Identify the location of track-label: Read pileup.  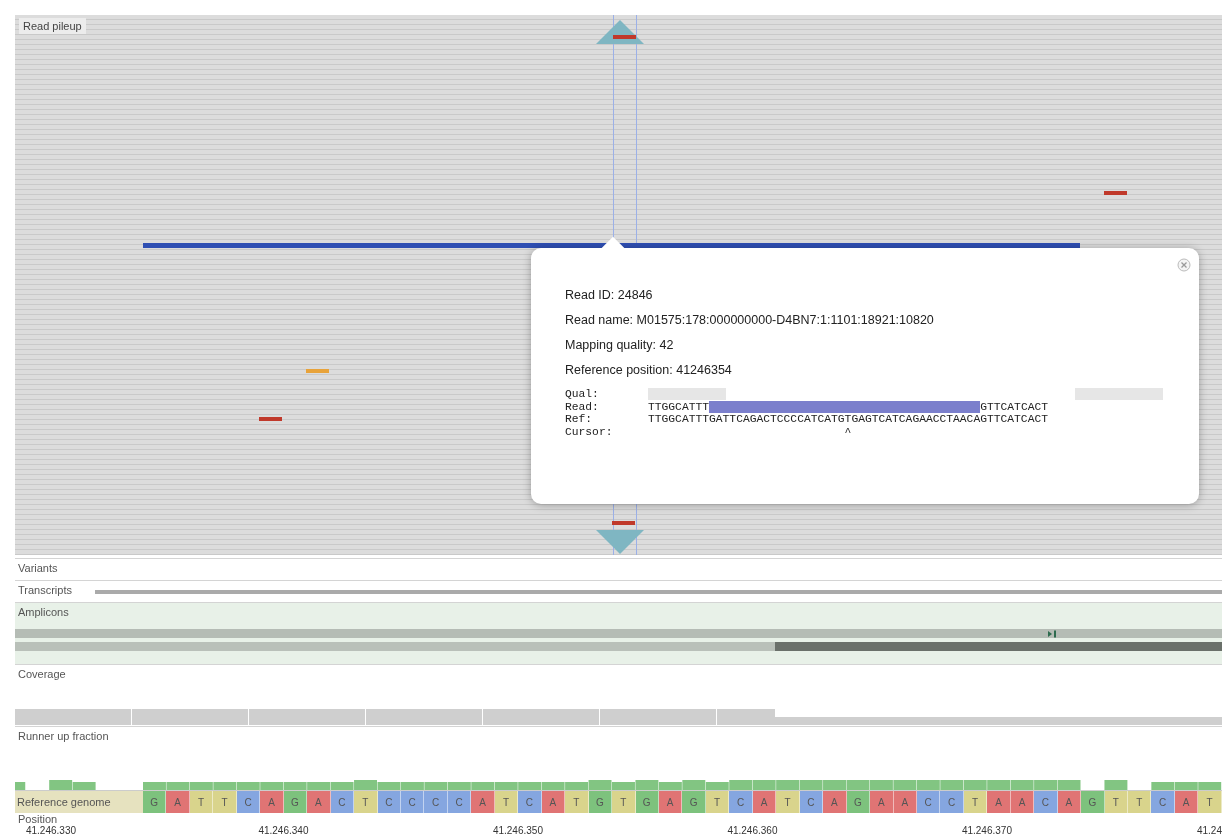
(52, 26).